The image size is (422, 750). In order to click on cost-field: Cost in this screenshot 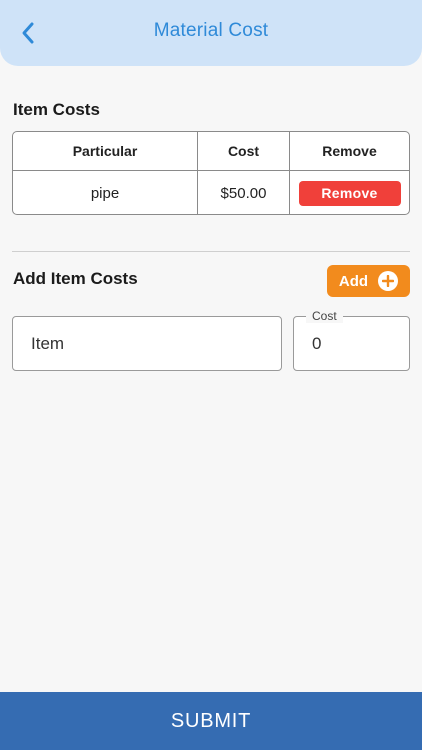, I will do `click(351, 340)`.